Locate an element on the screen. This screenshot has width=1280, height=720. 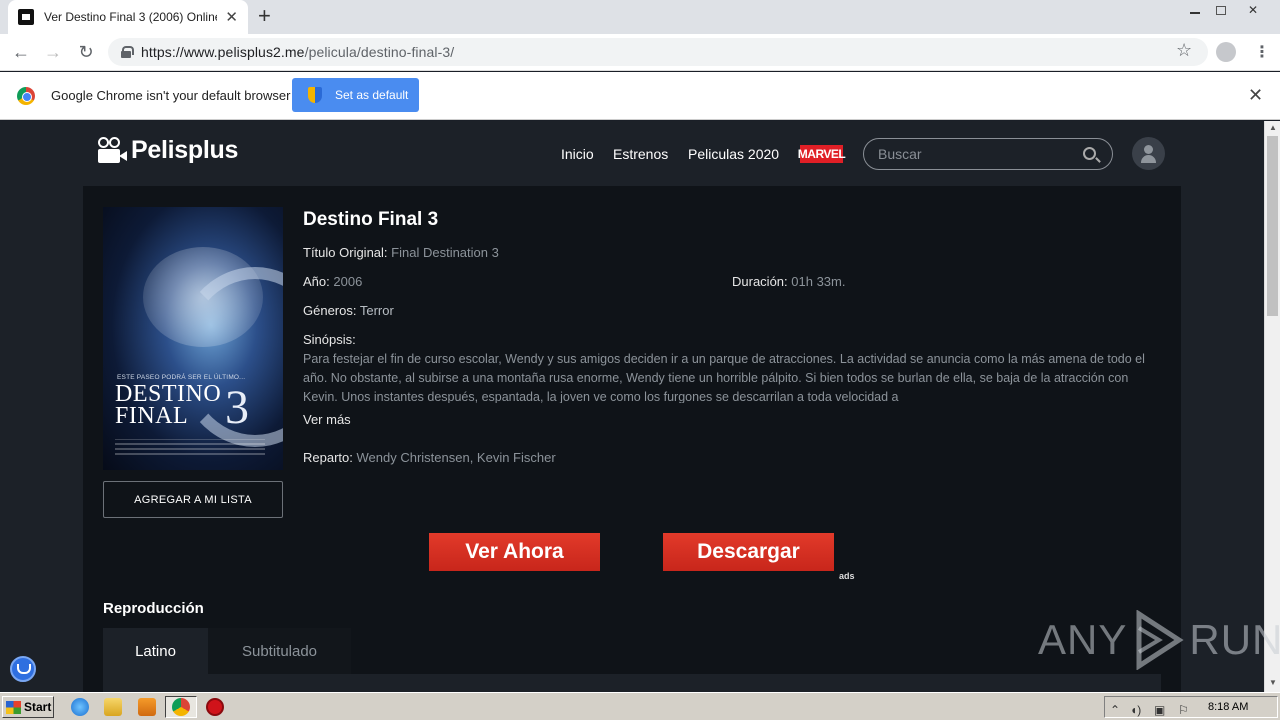
start-button: Start is located at coordinates (28, 707).